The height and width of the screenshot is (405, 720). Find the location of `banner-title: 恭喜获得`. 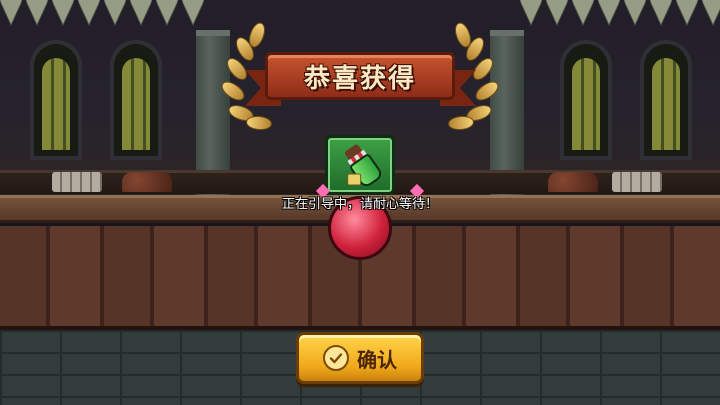

banner-title: 恭喜获得 is located at coordinates (359, 78).